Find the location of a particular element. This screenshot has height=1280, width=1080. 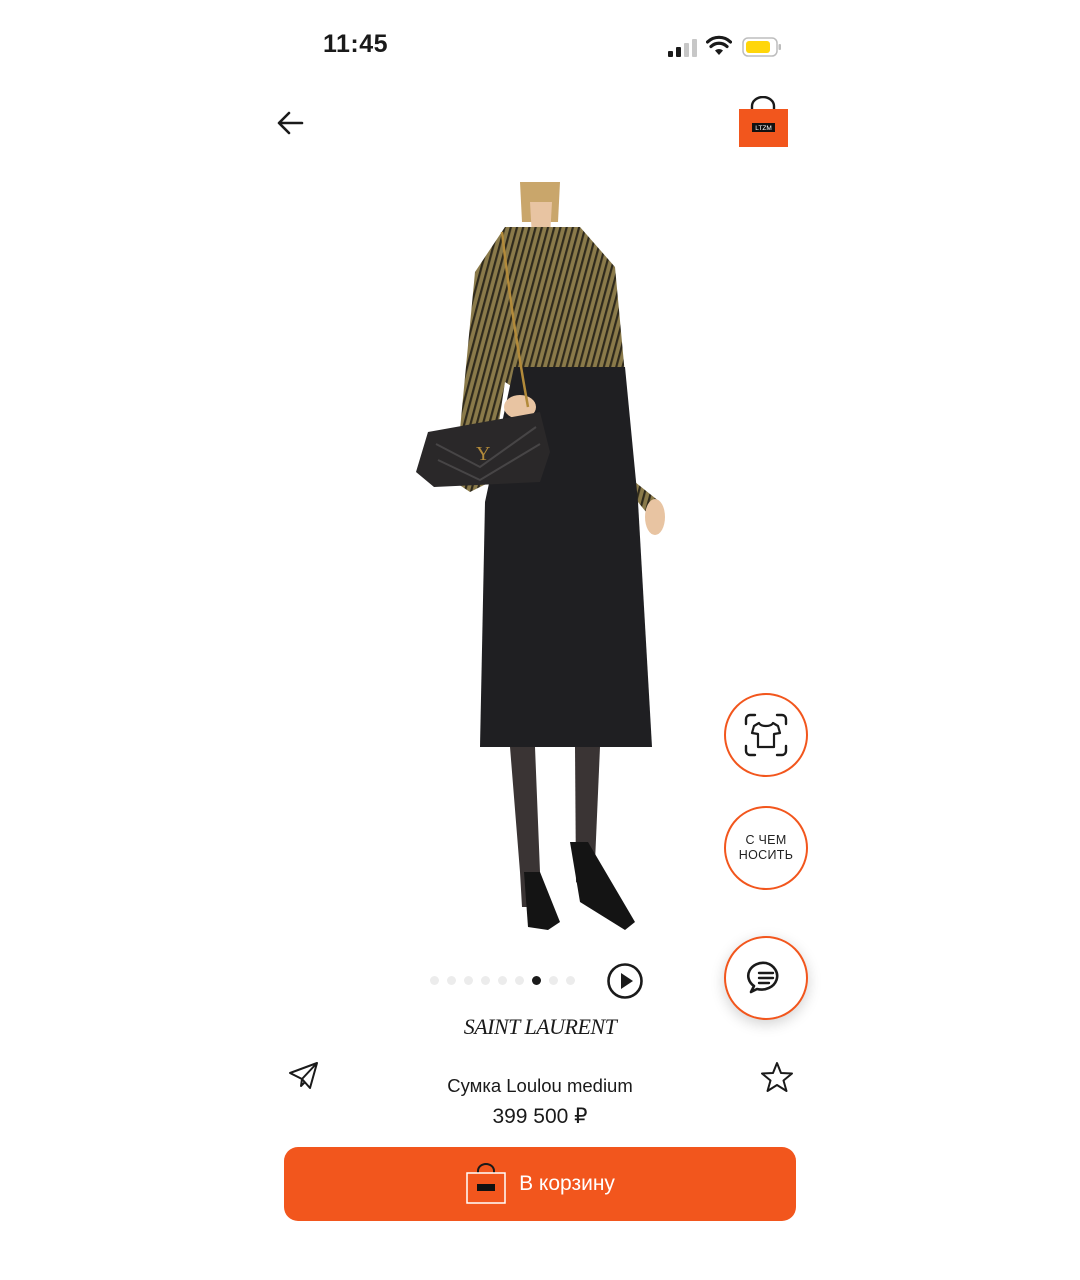

cart-bag-icon is located at coordinates (486, 1183).